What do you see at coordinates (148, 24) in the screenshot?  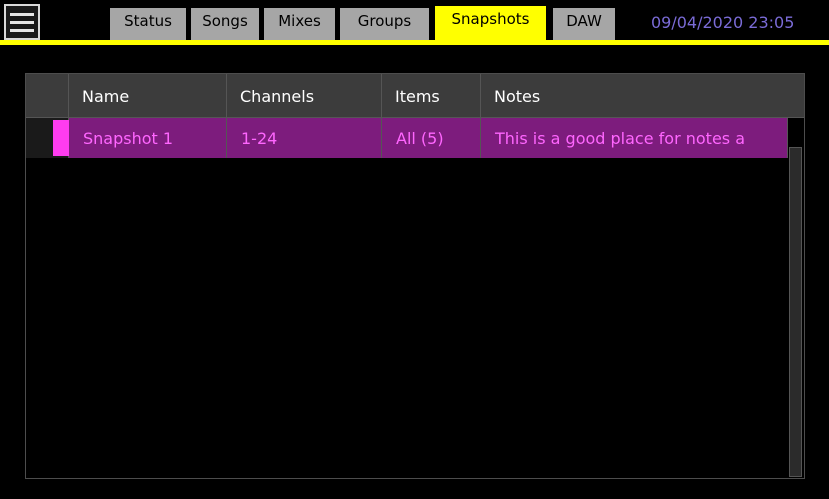 I see `tab-status: Status` at bounding box center [148, 24].